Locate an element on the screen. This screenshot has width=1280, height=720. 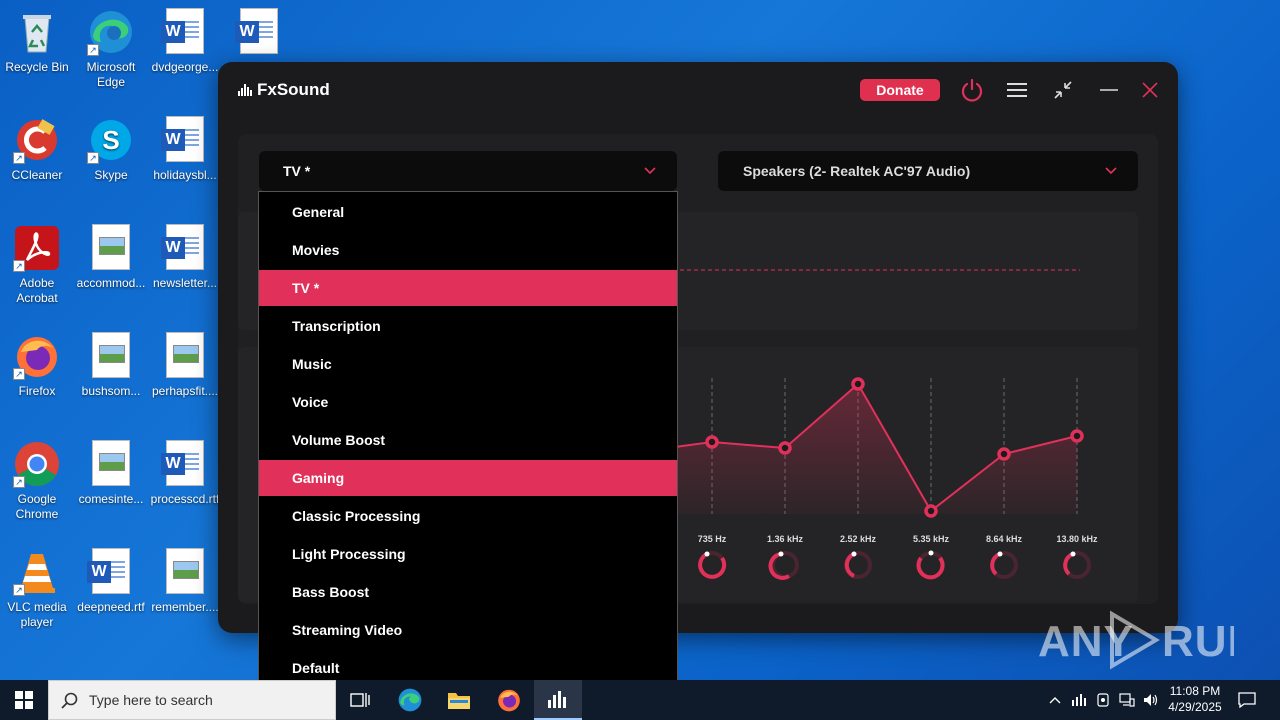
tray-network is located at coordinates (1127, 700).